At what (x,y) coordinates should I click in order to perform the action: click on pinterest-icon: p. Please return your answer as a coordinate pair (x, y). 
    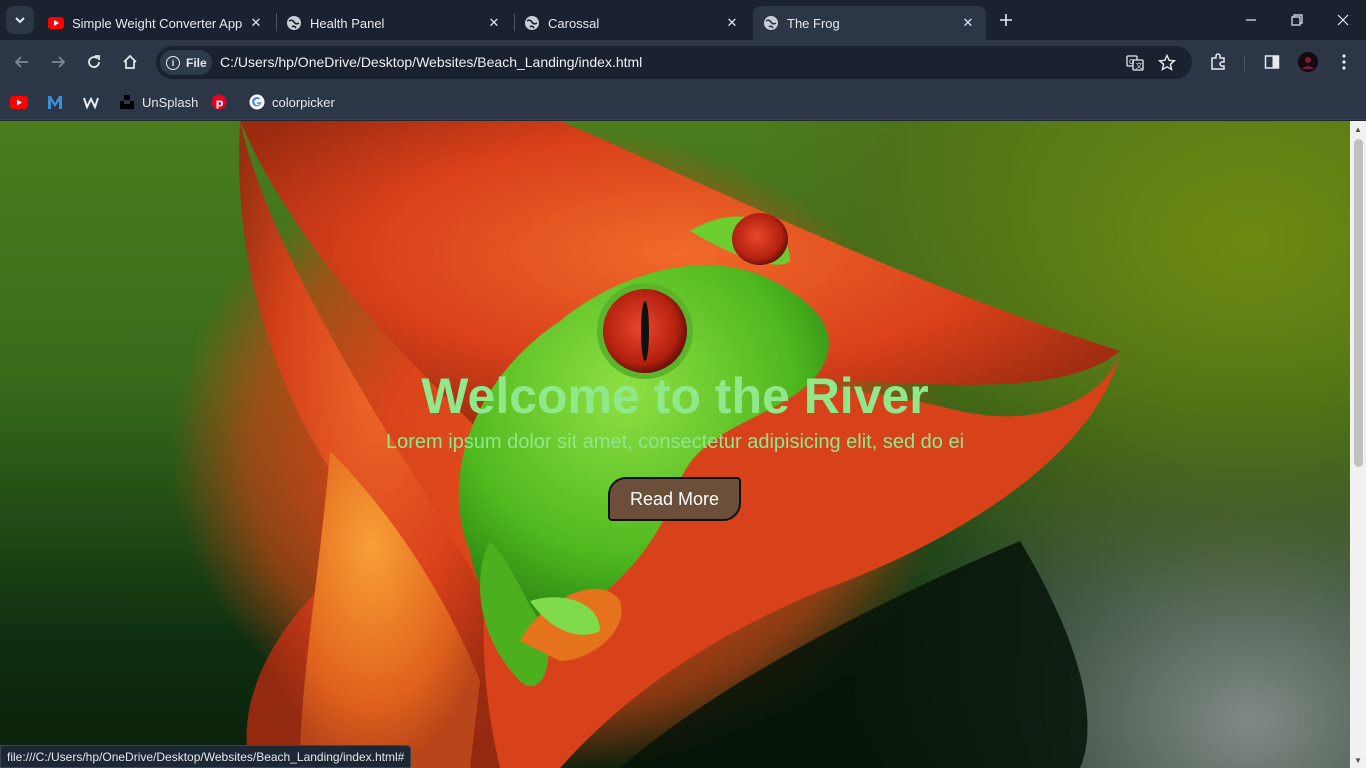
    Looking at the image, I should click on (219, 102).